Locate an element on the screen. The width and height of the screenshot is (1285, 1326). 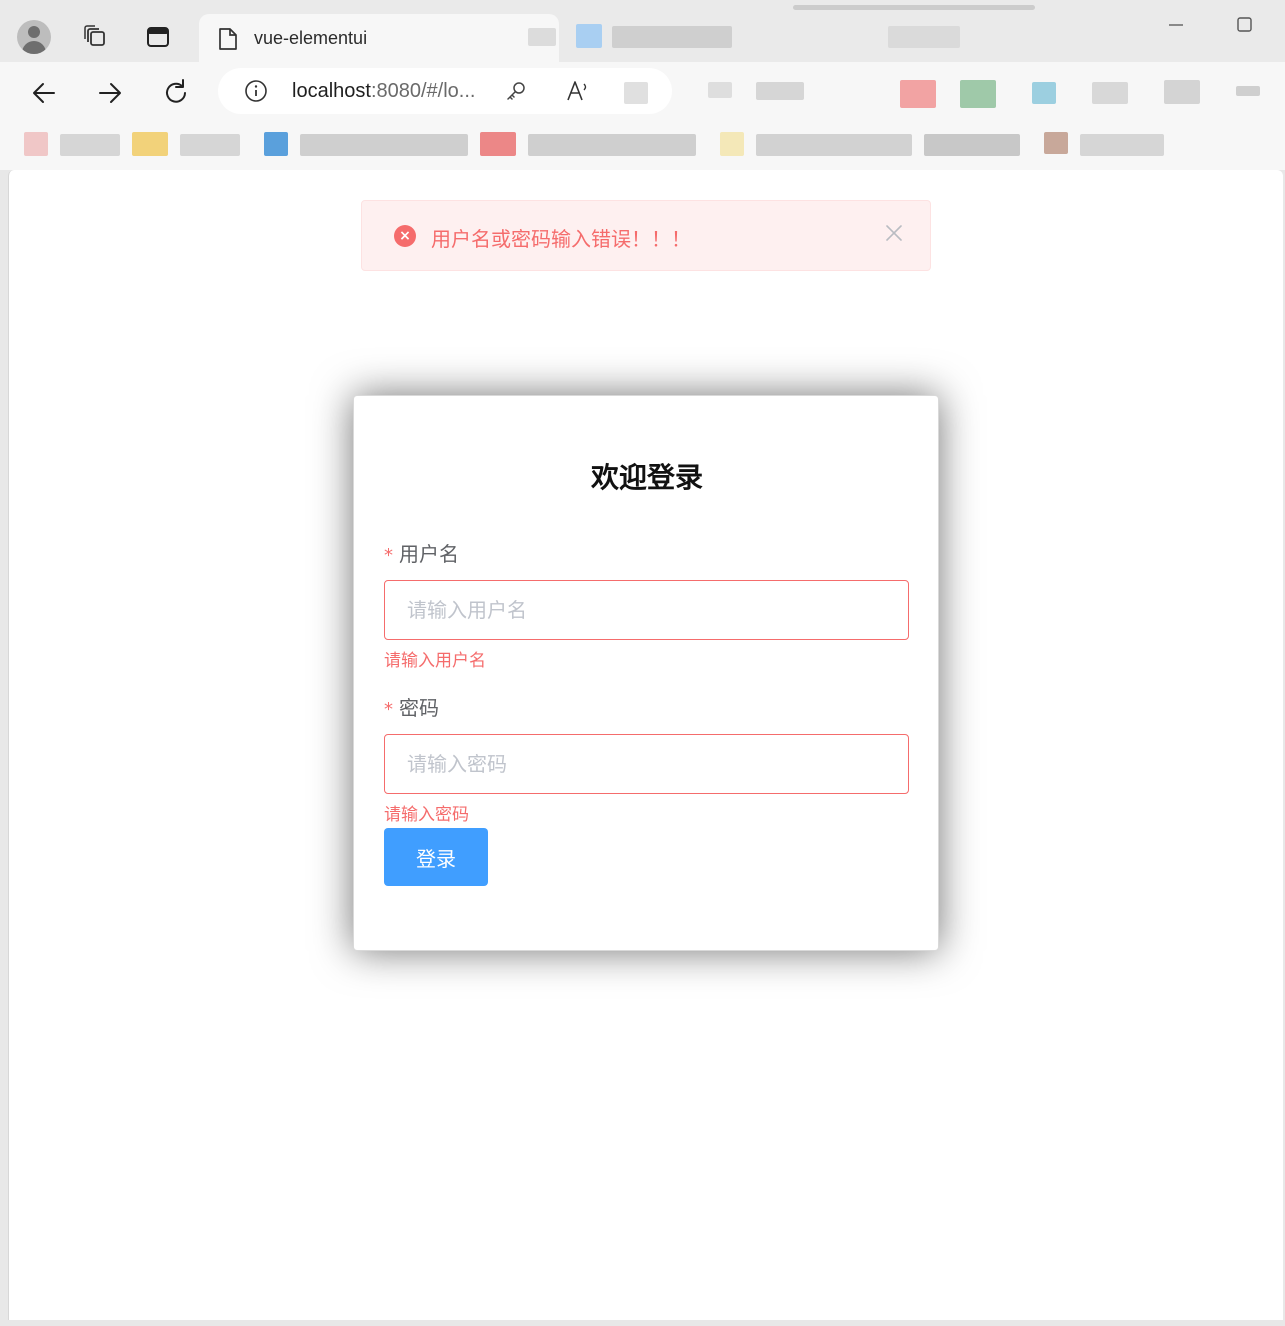
url-host: localhost is located at coordinates (331, 91).